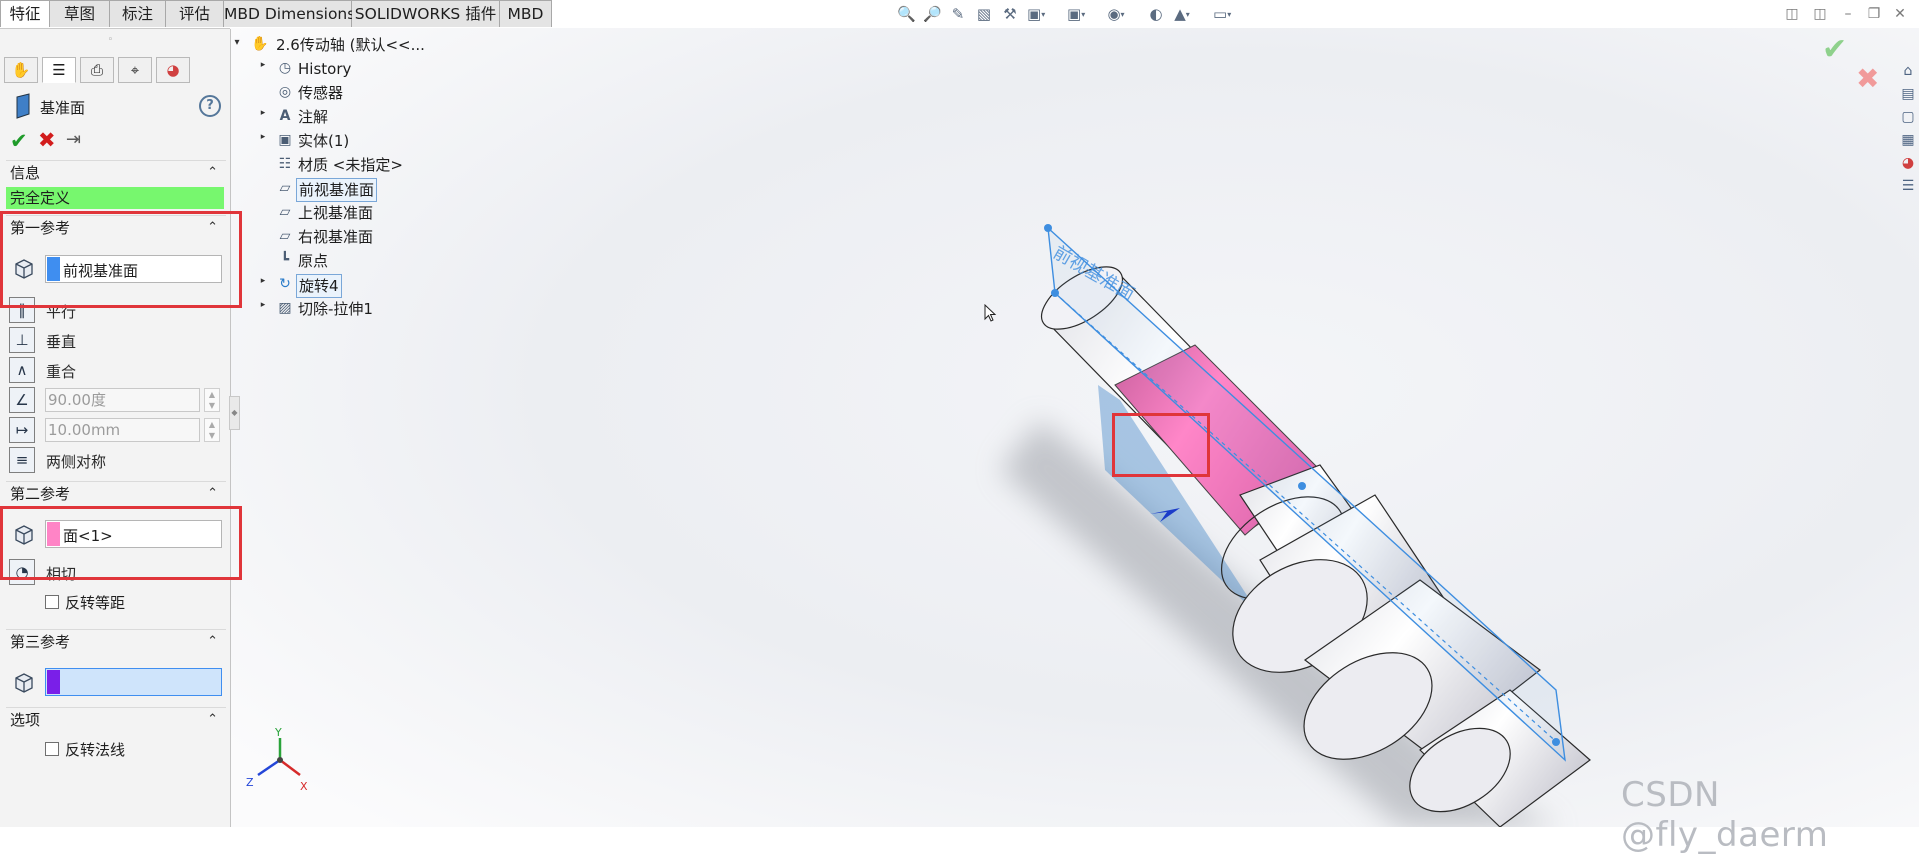 This screenshot has height=855, width=1919. Describe the element at coordinates (22, 400) in the screenshot. I see `angle-icon: ∠` at that location.